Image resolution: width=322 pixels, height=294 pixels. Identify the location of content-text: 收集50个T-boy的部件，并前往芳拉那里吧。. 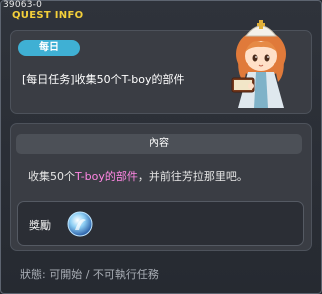
(138, 176).